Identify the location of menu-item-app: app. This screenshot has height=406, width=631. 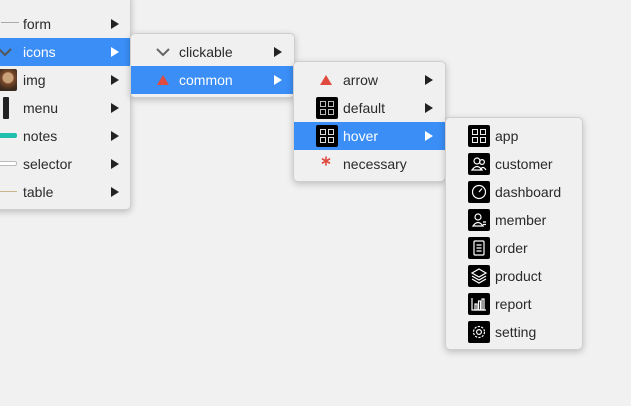
(514, 136).